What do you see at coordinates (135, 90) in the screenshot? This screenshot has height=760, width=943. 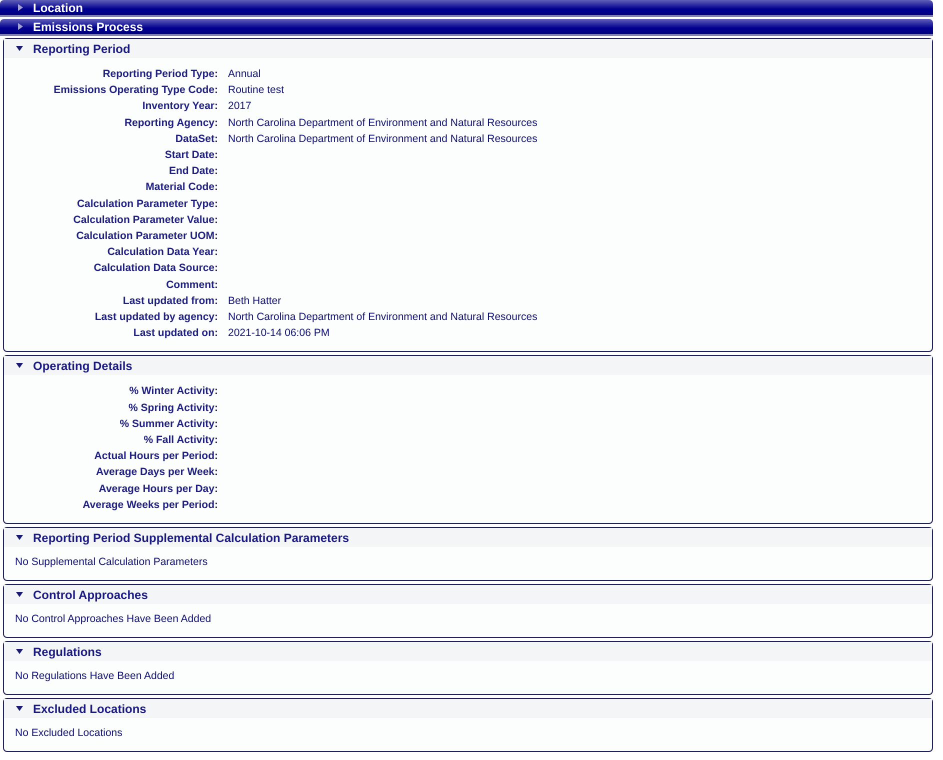 I see `field-label: Emissions Operating Type Code:` at bounding box center [135, 90].